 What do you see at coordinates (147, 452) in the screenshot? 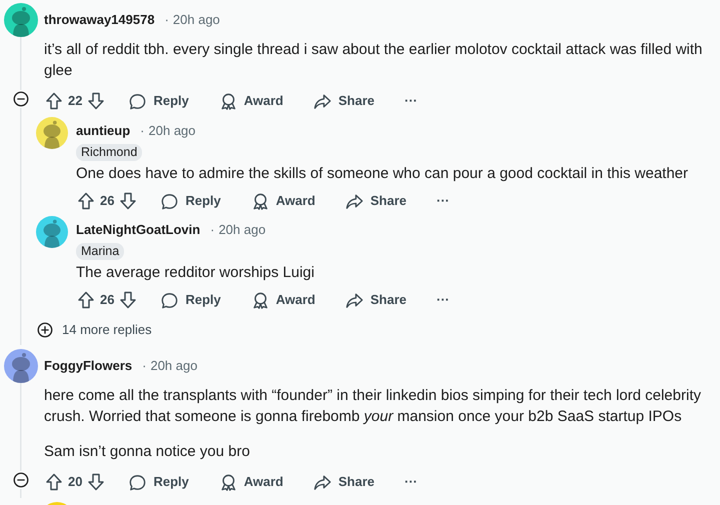
I see `comment-text: Sam isn’t gonna notice you bro` at bounding box center [147, 452].